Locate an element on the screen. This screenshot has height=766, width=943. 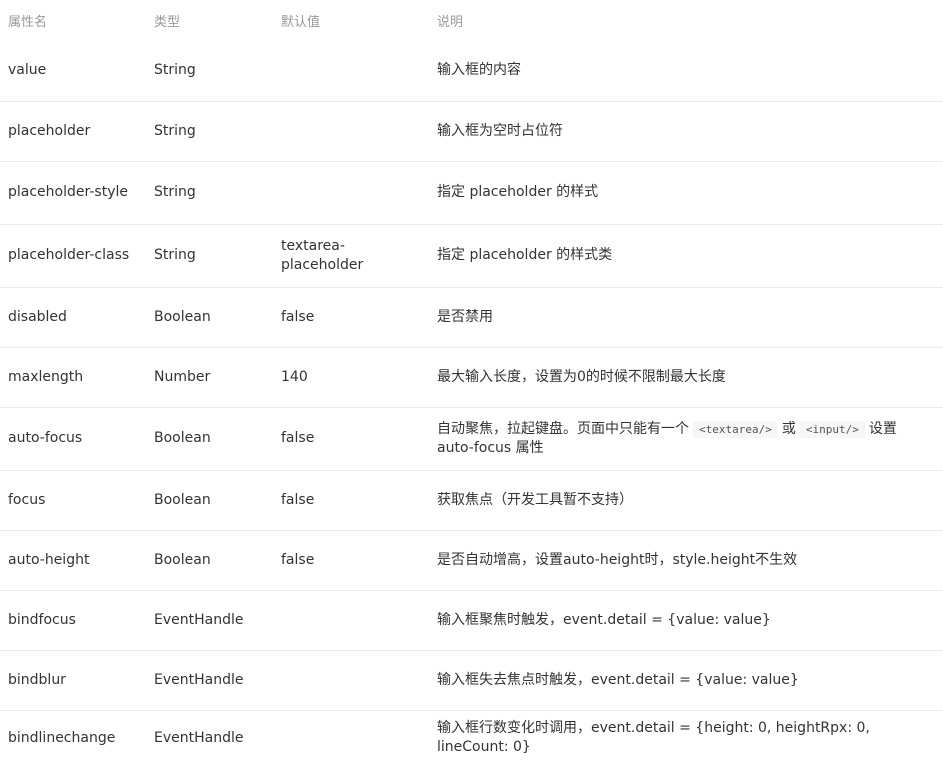
header-row: 属性名 类型 默认值 说明 is located at coordinates (471, 20).